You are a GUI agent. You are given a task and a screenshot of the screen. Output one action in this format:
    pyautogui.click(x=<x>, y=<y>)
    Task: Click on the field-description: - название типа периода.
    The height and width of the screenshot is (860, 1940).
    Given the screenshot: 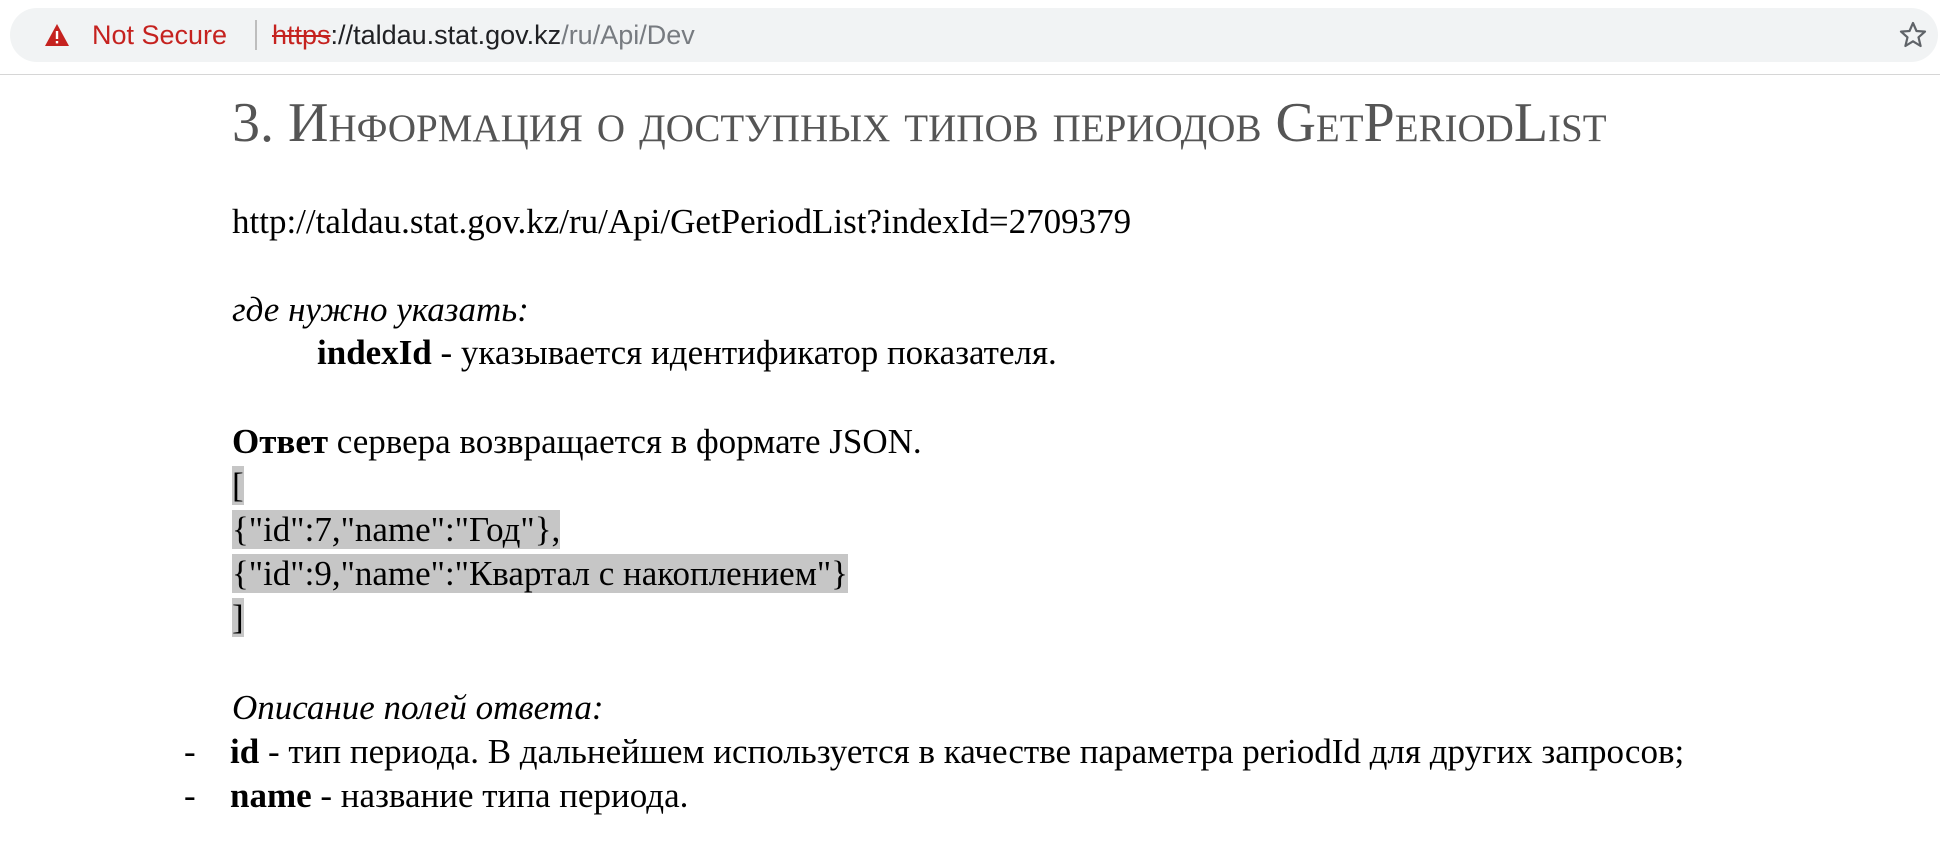 What is the action you would take?
    pyautogui.click(x=500, y=795)
    